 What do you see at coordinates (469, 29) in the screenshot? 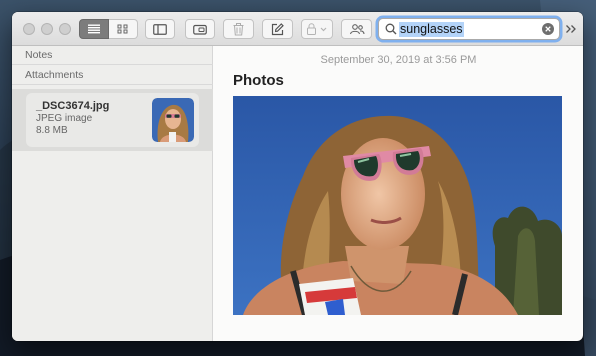
I see `search-field: sunglasses` at bounding box center [469, 29].